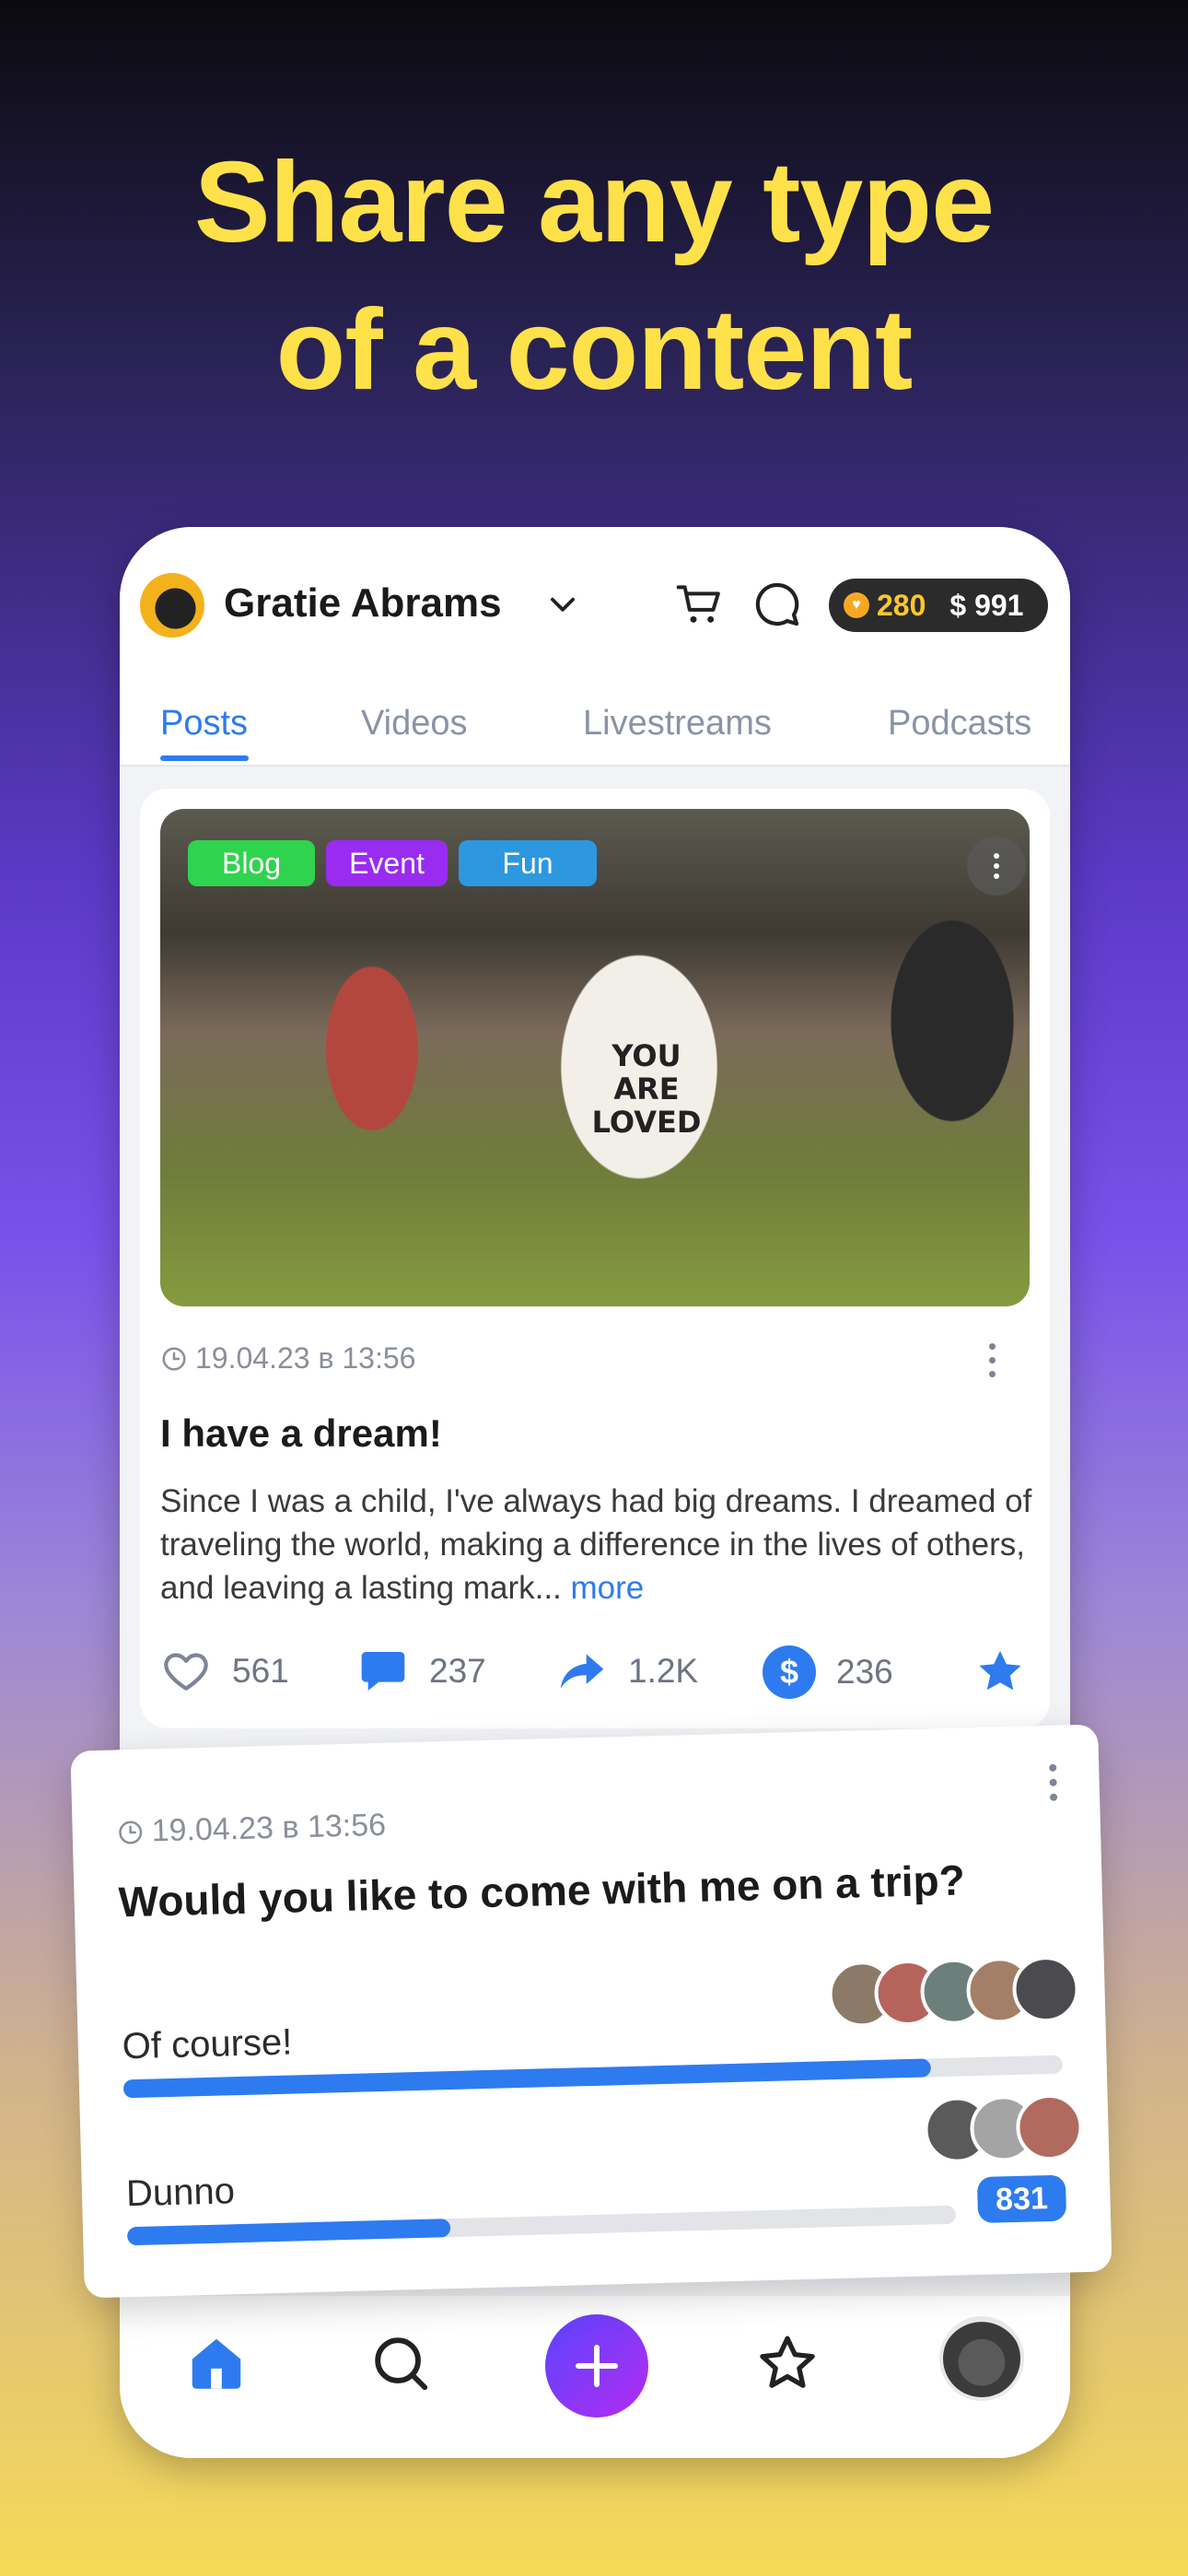 This screenshot has height=2576, width=1188. I want to click on cart-icon, so click(700, 604).